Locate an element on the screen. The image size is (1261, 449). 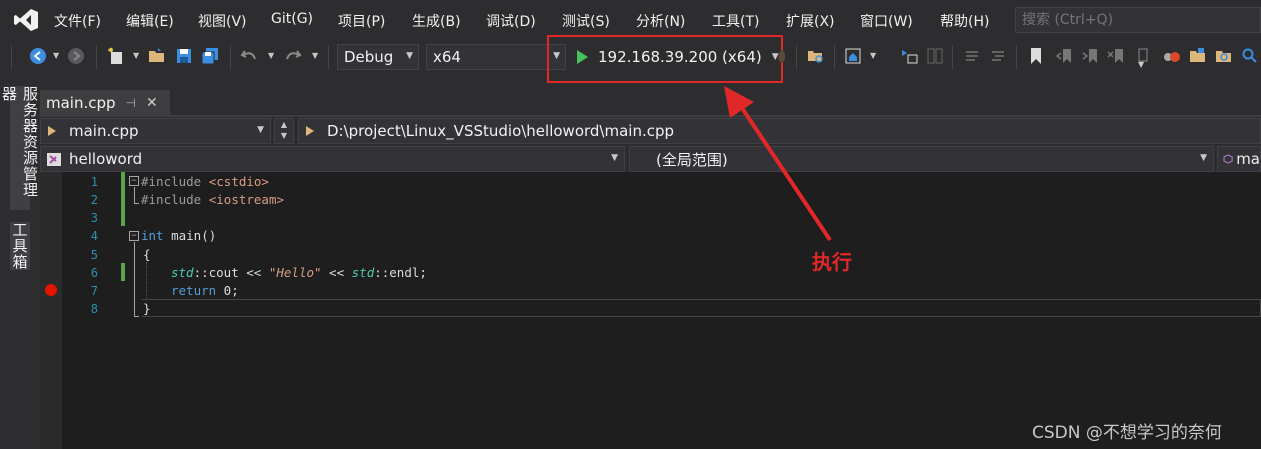
menu-extensions: 扩展(X) is located at coordinates (810, 21).